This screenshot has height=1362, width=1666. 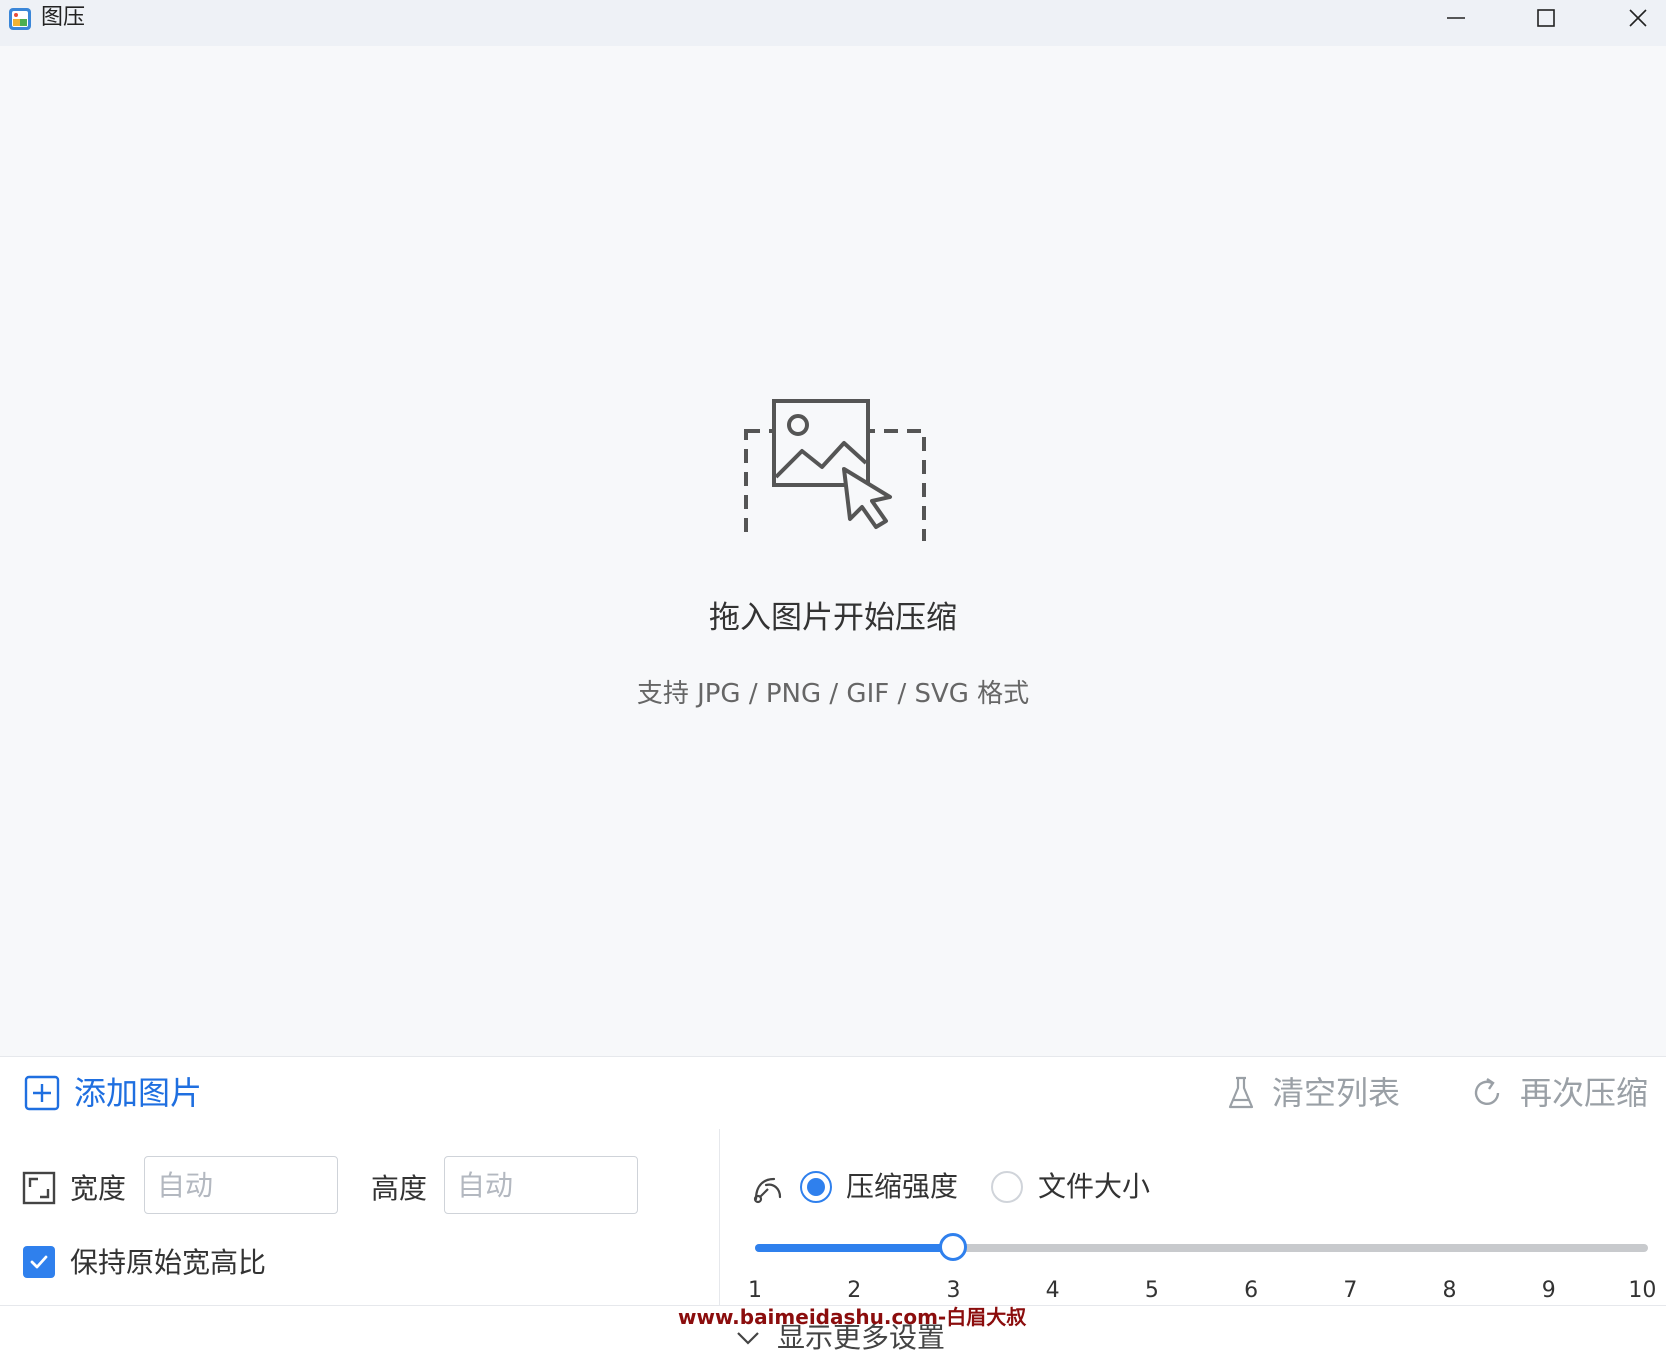 I want to click on compression-slider, so click(x=1201, y=1248).